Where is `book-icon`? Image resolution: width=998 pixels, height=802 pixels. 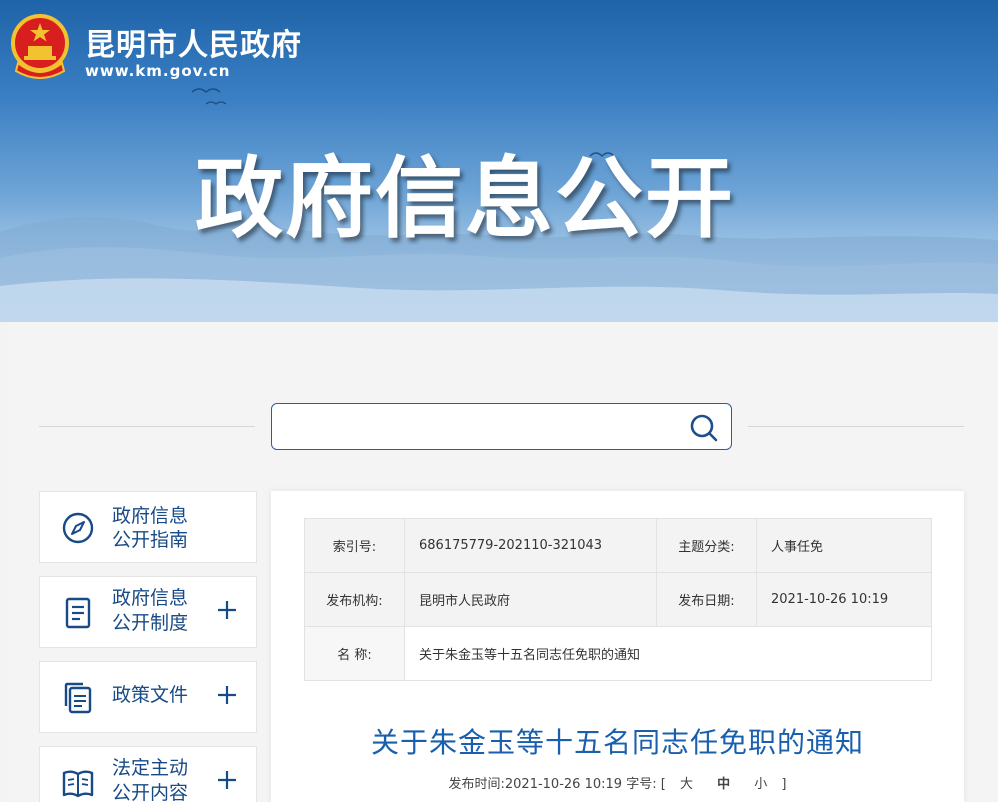
book-icon is located at coordinates (78, 784).